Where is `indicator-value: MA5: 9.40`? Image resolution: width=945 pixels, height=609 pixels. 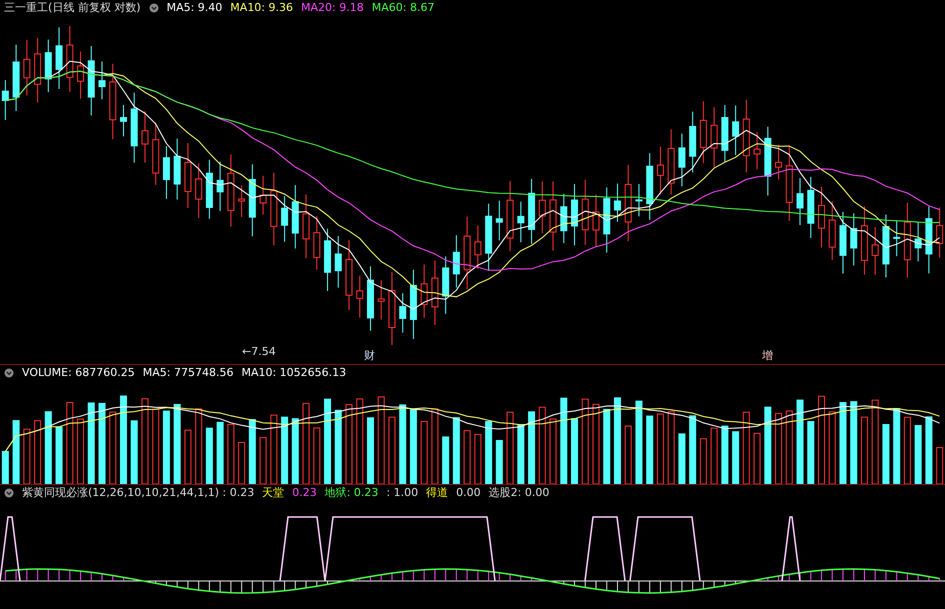 indicator-value: MA5: 9.40 is located at coordinates (194, 8).